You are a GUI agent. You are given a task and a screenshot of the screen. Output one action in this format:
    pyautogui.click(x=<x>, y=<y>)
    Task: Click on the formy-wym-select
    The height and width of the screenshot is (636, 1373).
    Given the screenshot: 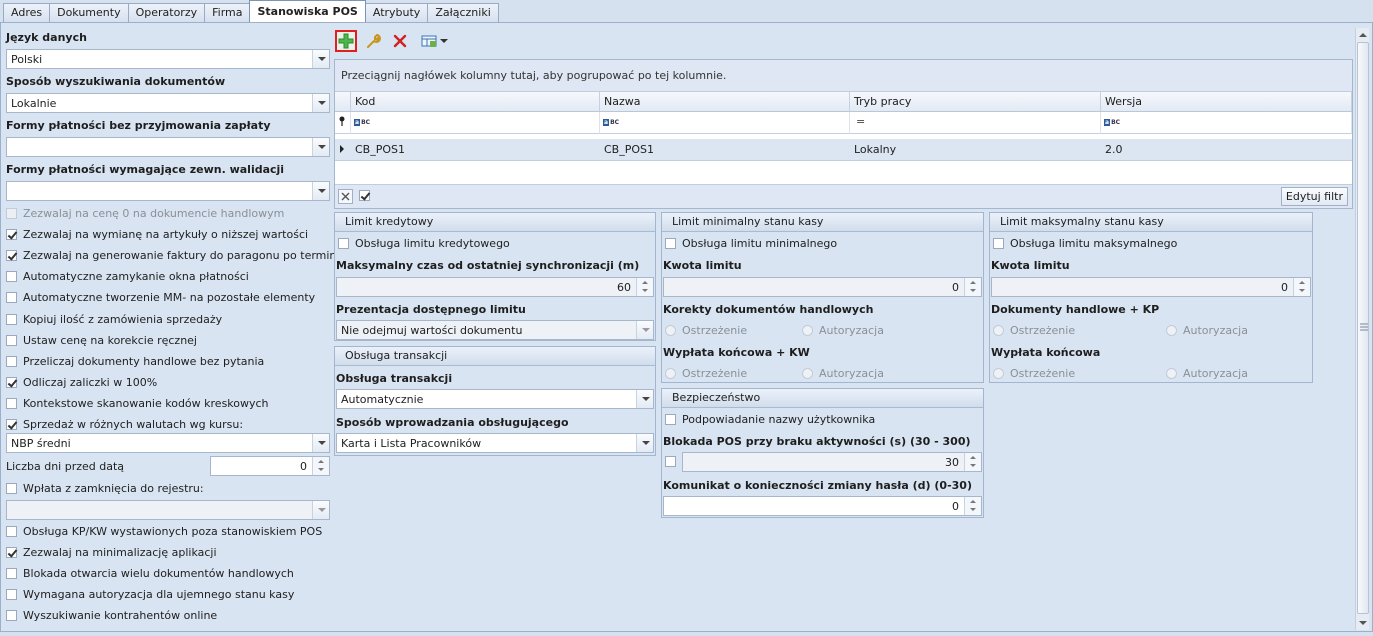 What is the action you would take?
    pyautogui.click(x=168, y=191)
    